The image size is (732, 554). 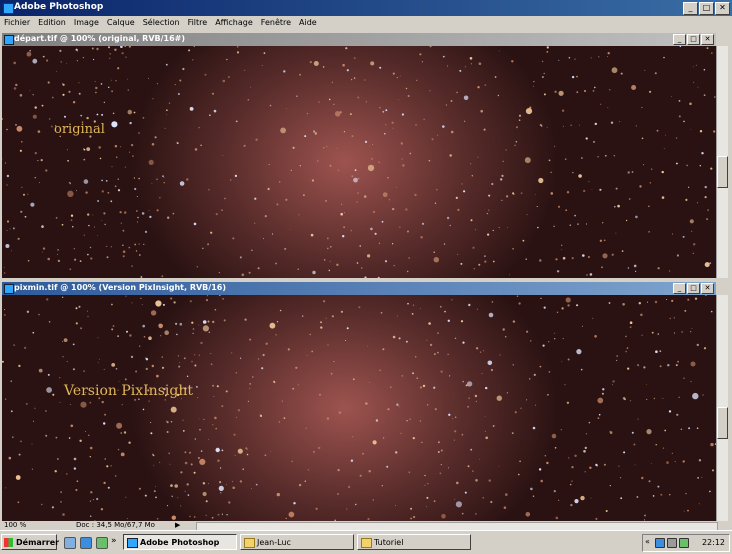 I want to click on network-icon, so click(x=660, y=543).